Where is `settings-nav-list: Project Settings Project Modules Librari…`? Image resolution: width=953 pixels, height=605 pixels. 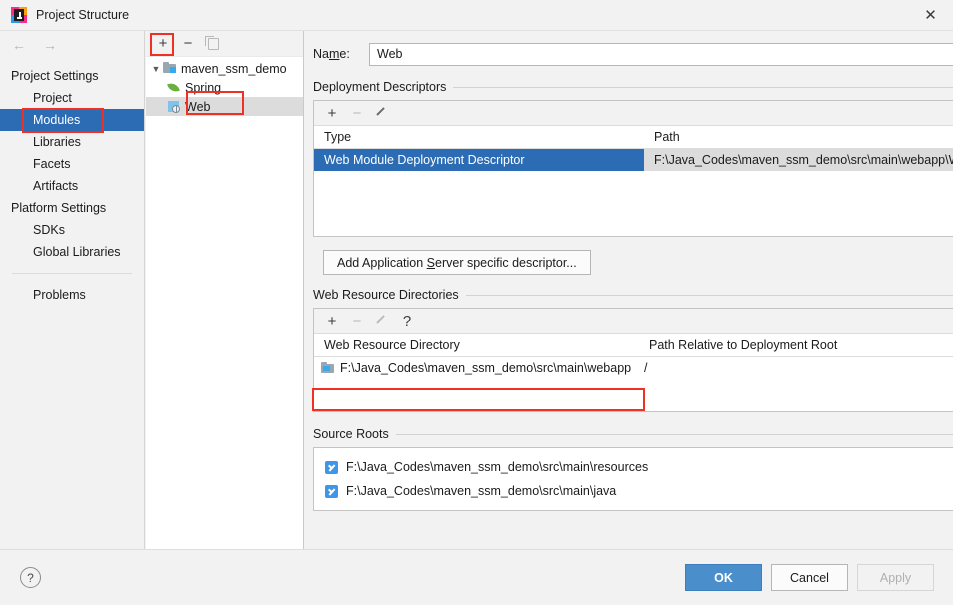
settings-nav-list: Project Settings Project Modules Librari… is located at coordinates (72, 182).